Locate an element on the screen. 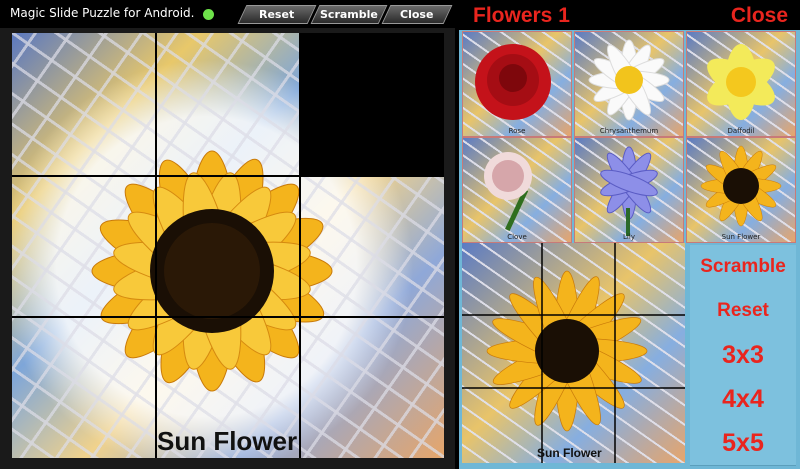 Image resolution: width=800 pixels, height=469 pixels. daffodil-icon is located at coordinates (741, 82).